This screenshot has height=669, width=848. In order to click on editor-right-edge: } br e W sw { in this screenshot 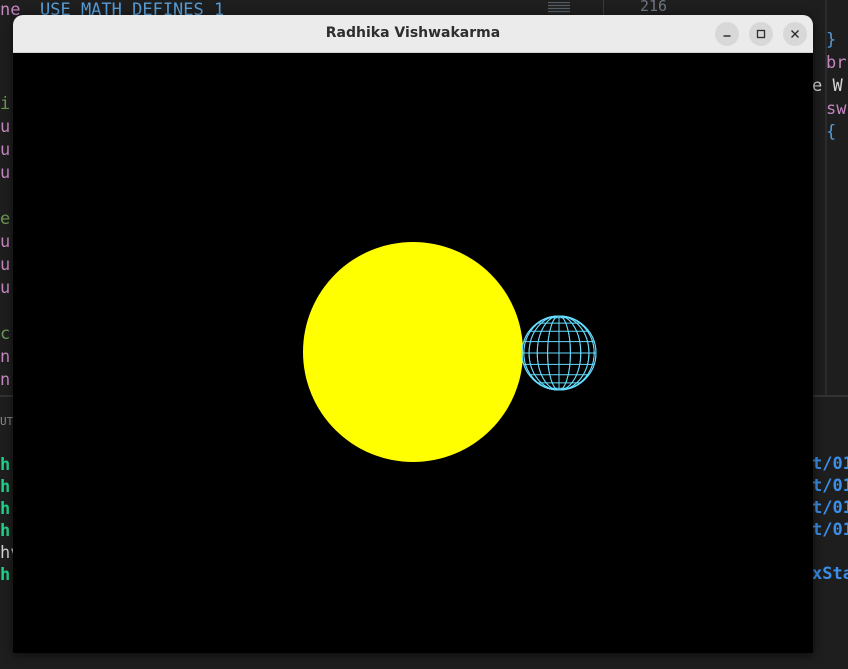, I will do `click(830, 88)`.